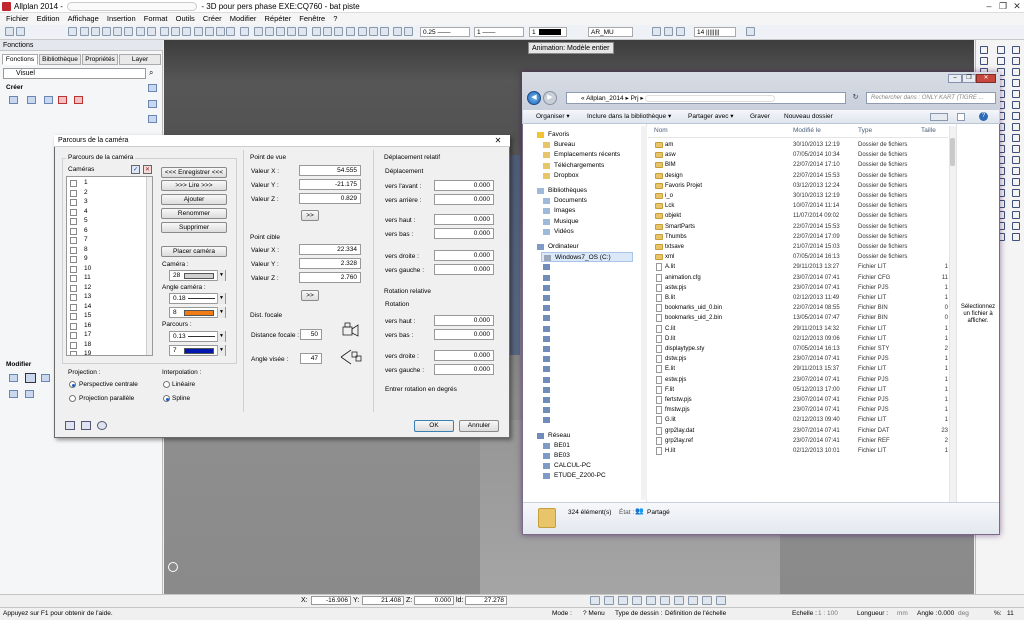  Describe the element at coordinates (984, 61) in the screenshot. I see `drawing-tool-4-icon` at that location.